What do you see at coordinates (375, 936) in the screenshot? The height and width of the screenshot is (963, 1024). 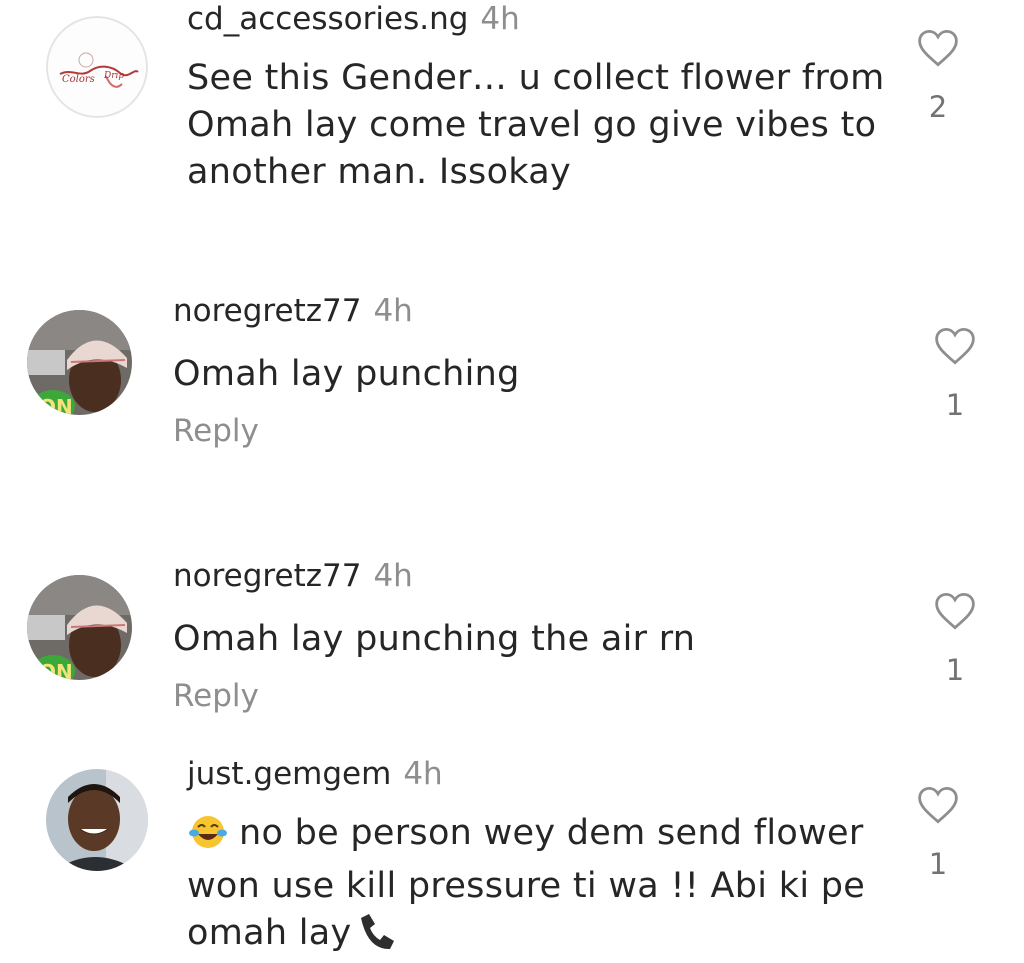 I see `telephone-receiver-emoji-icon` at bounding box center [375, 936].